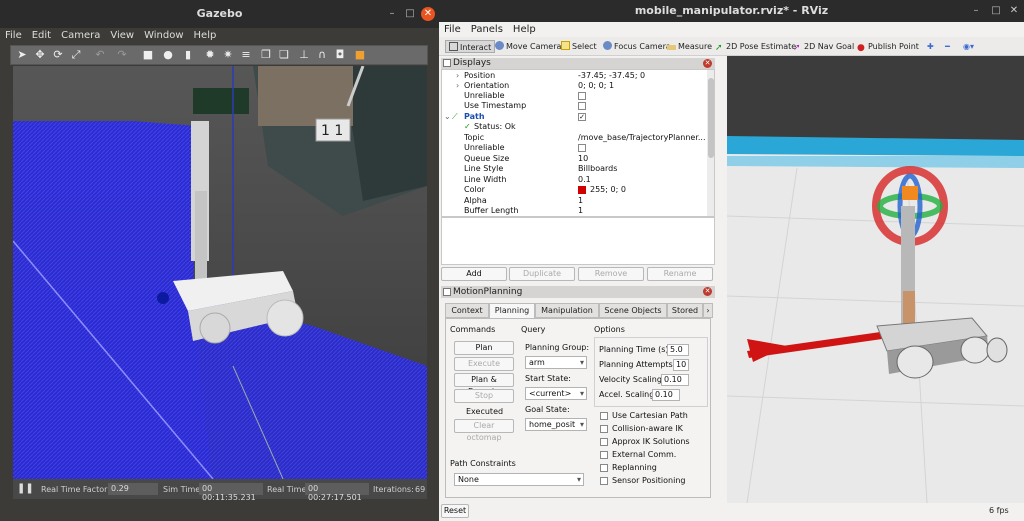 Image resolution: width=1024 pixels, height=521 pixels. Describe the element at coordinates (711, 118) in the screenshot. I see `scrollbar-thumb` at that location.